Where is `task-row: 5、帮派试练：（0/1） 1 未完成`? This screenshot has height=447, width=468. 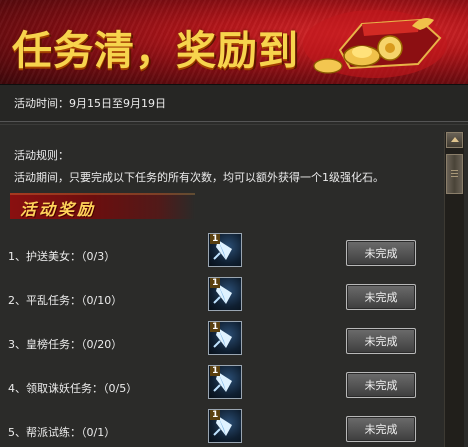
task-row: 5、帮派试练：（0/1） 1 未完成 is located at coordinates (216, 428).